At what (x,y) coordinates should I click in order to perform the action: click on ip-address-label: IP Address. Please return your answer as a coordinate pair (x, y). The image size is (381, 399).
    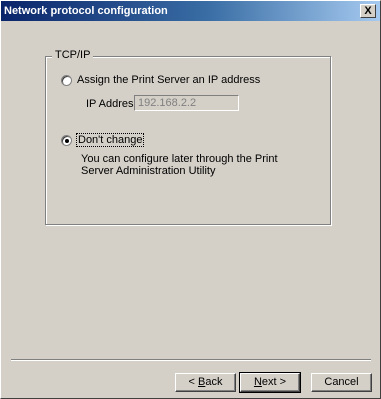
    Looking at the image, I should click on (112, 104).